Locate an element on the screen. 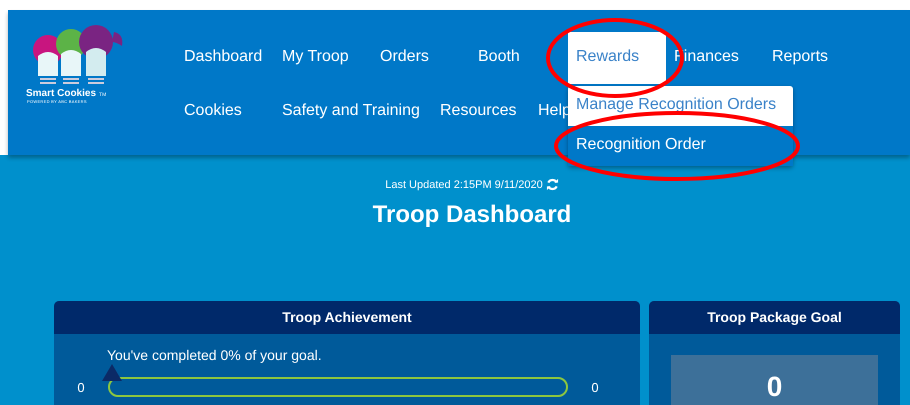 Image resolution: width=910 pixels, height=405 pixels. refresh-icon is located at coordinates (552, 184).